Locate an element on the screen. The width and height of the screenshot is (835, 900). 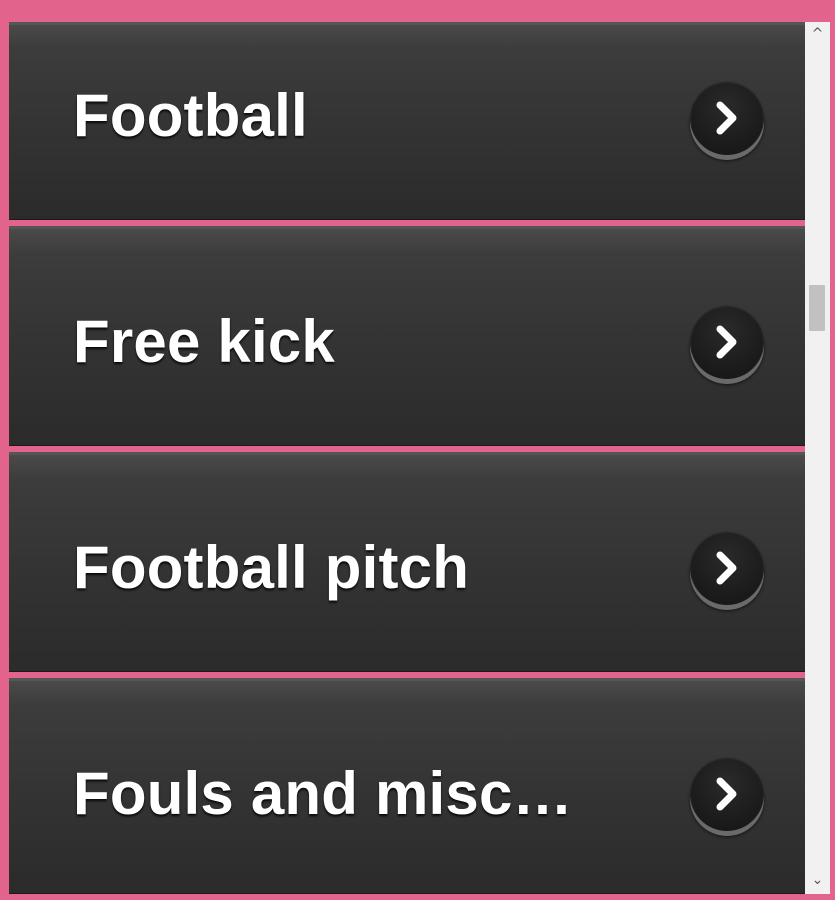
vertical-scrollbar: ^ ⌄ is located at coordinates (817, 458).